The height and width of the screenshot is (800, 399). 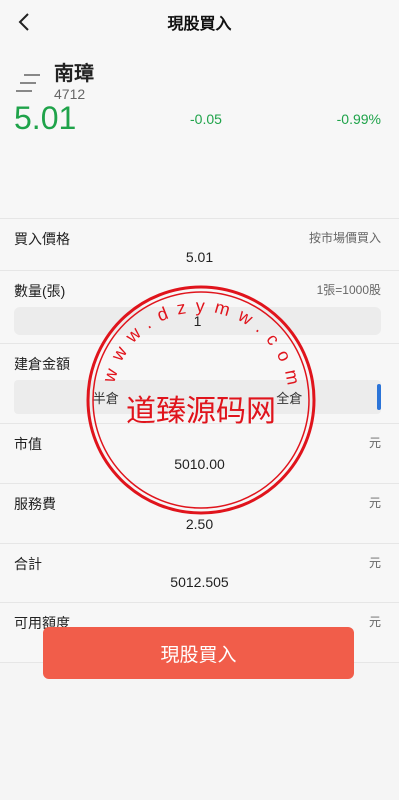 What do you see at coordinates (199, 524) in the screenshot?
I see `service-fee-value: 2.50` at bounding box center [199, 524].